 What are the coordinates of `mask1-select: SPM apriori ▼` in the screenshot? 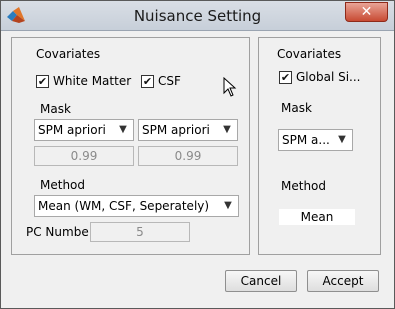 It's located at (84, 130).